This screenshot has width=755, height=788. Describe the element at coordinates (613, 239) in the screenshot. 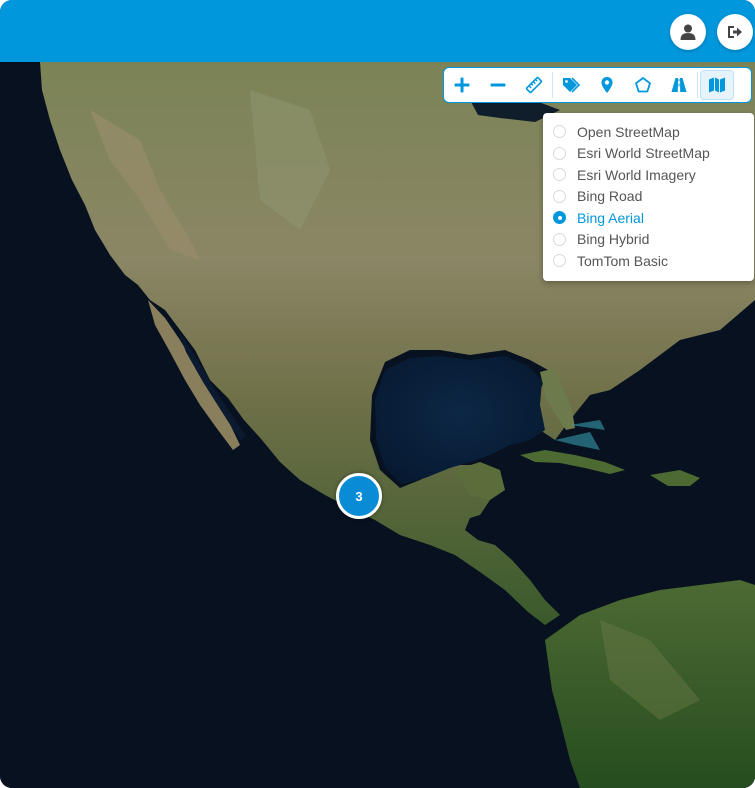

I see `layer-option-label: Bing Hybrid` at that location.